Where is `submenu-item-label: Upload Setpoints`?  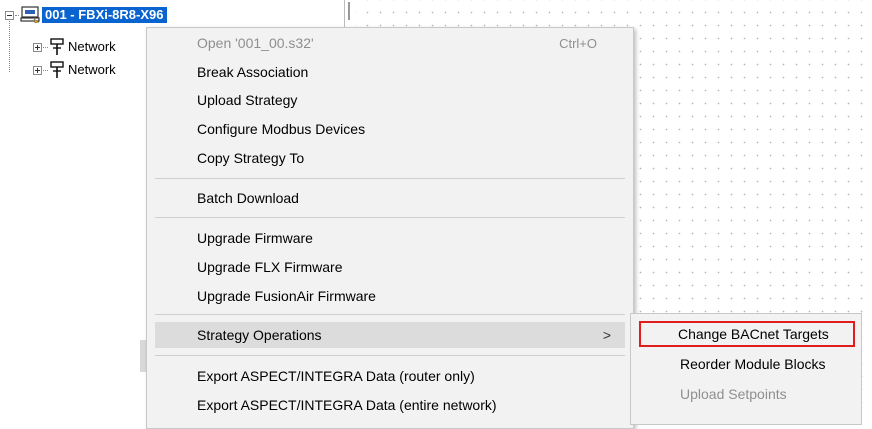 submenu-item-label: Upload Setpoints is located at coordinates (733, 394).